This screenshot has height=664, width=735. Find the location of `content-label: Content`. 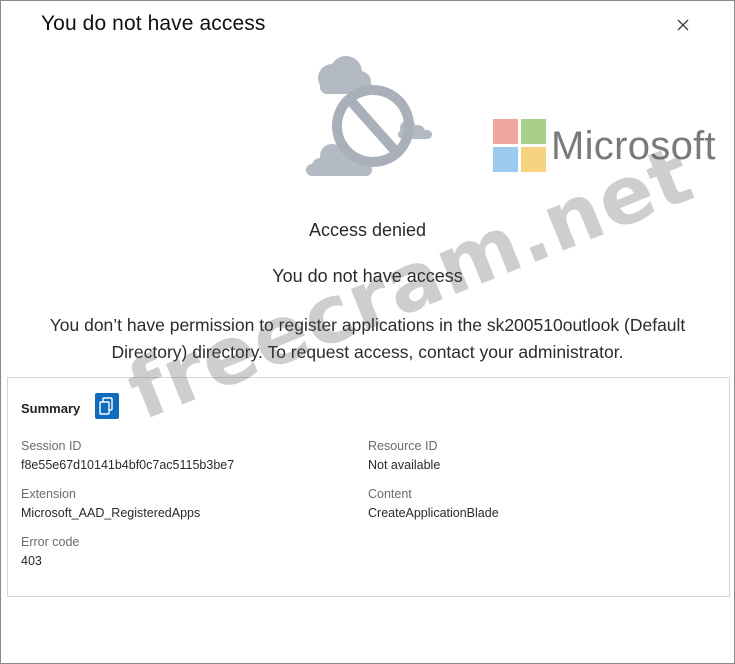

content-label: Content is located at coordinates (390, 494).